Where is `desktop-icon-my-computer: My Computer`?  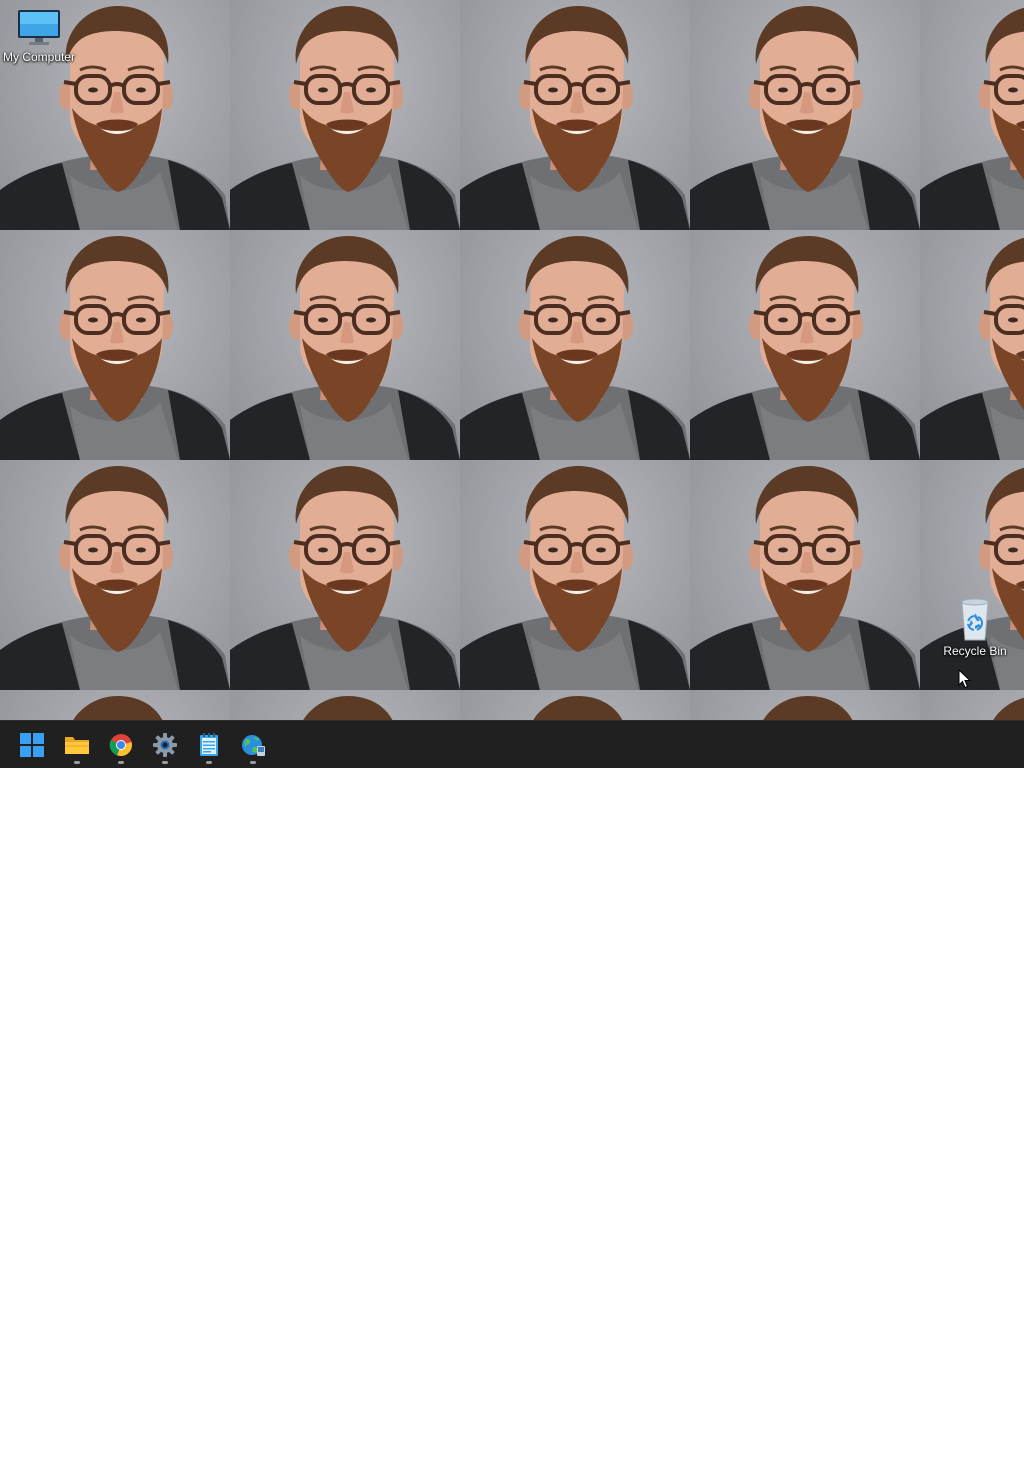
desktop-icon-my-computer: My Computer is located at coordinates (39, 36).